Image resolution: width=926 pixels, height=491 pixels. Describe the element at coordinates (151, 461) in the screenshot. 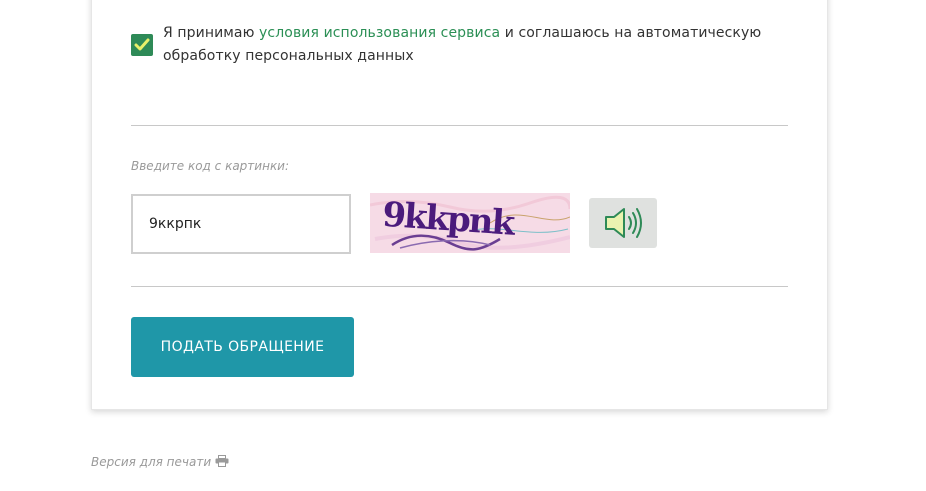

I see `print-version-label: Версия для печати` at that location.